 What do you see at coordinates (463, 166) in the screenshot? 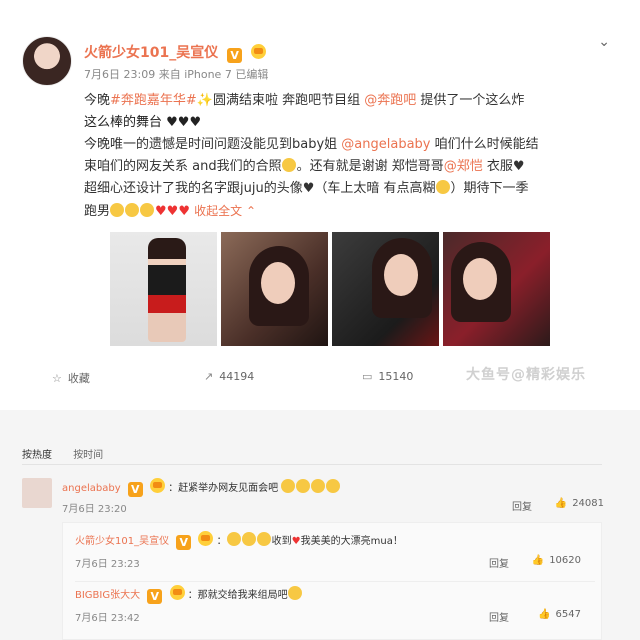
I see `mention-zhengkai-link: @郑恺` at bounding box center [463, 166].